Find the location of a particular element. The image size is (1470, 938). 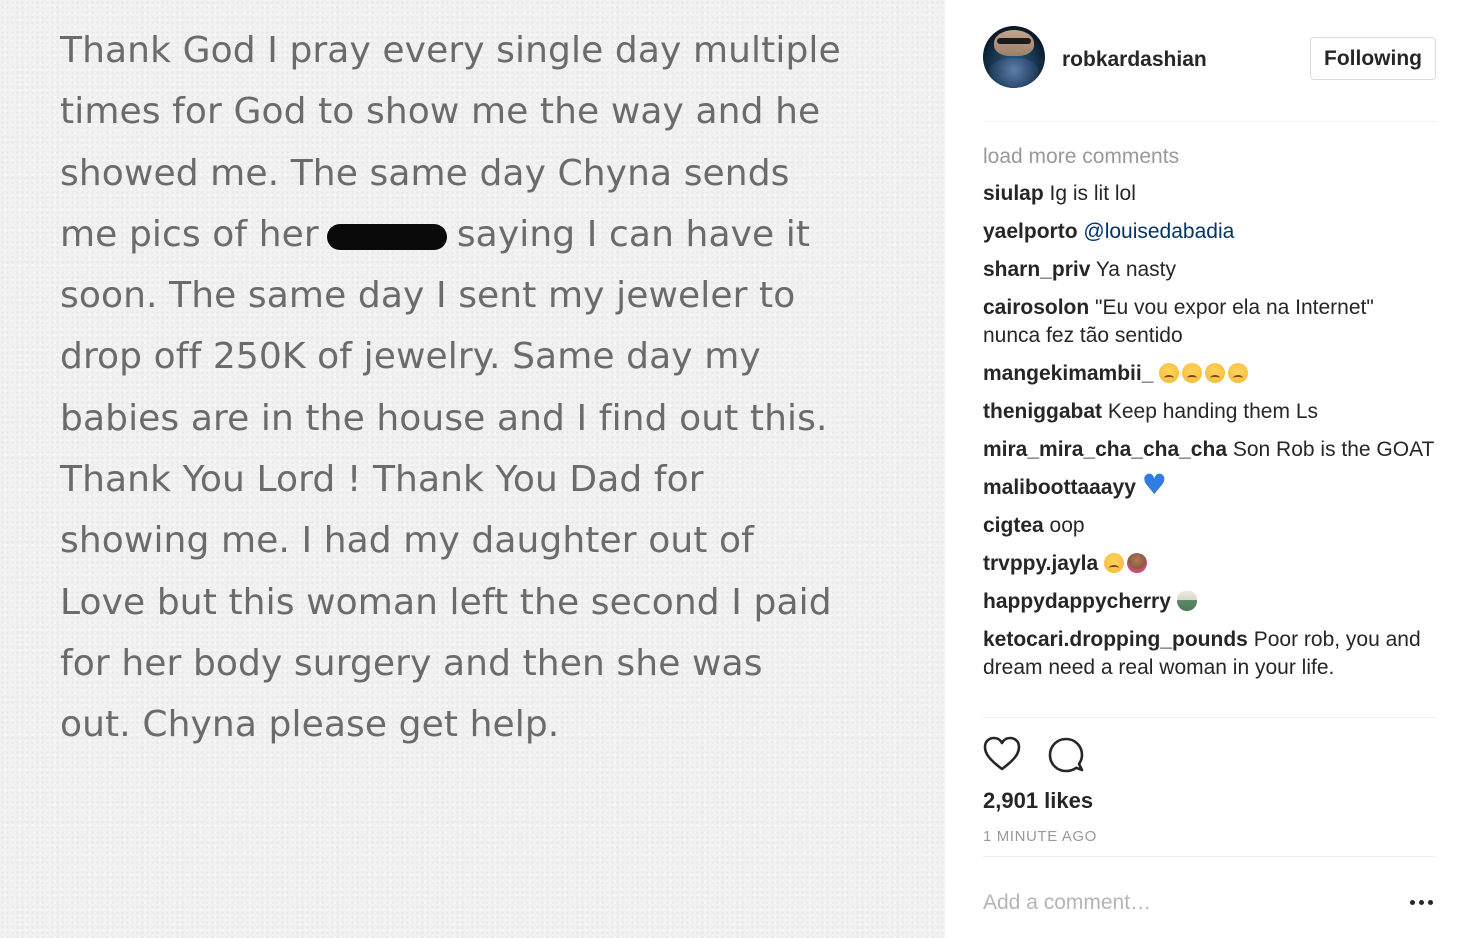

comment-username: siulap is located at coordinates (1013, 193).